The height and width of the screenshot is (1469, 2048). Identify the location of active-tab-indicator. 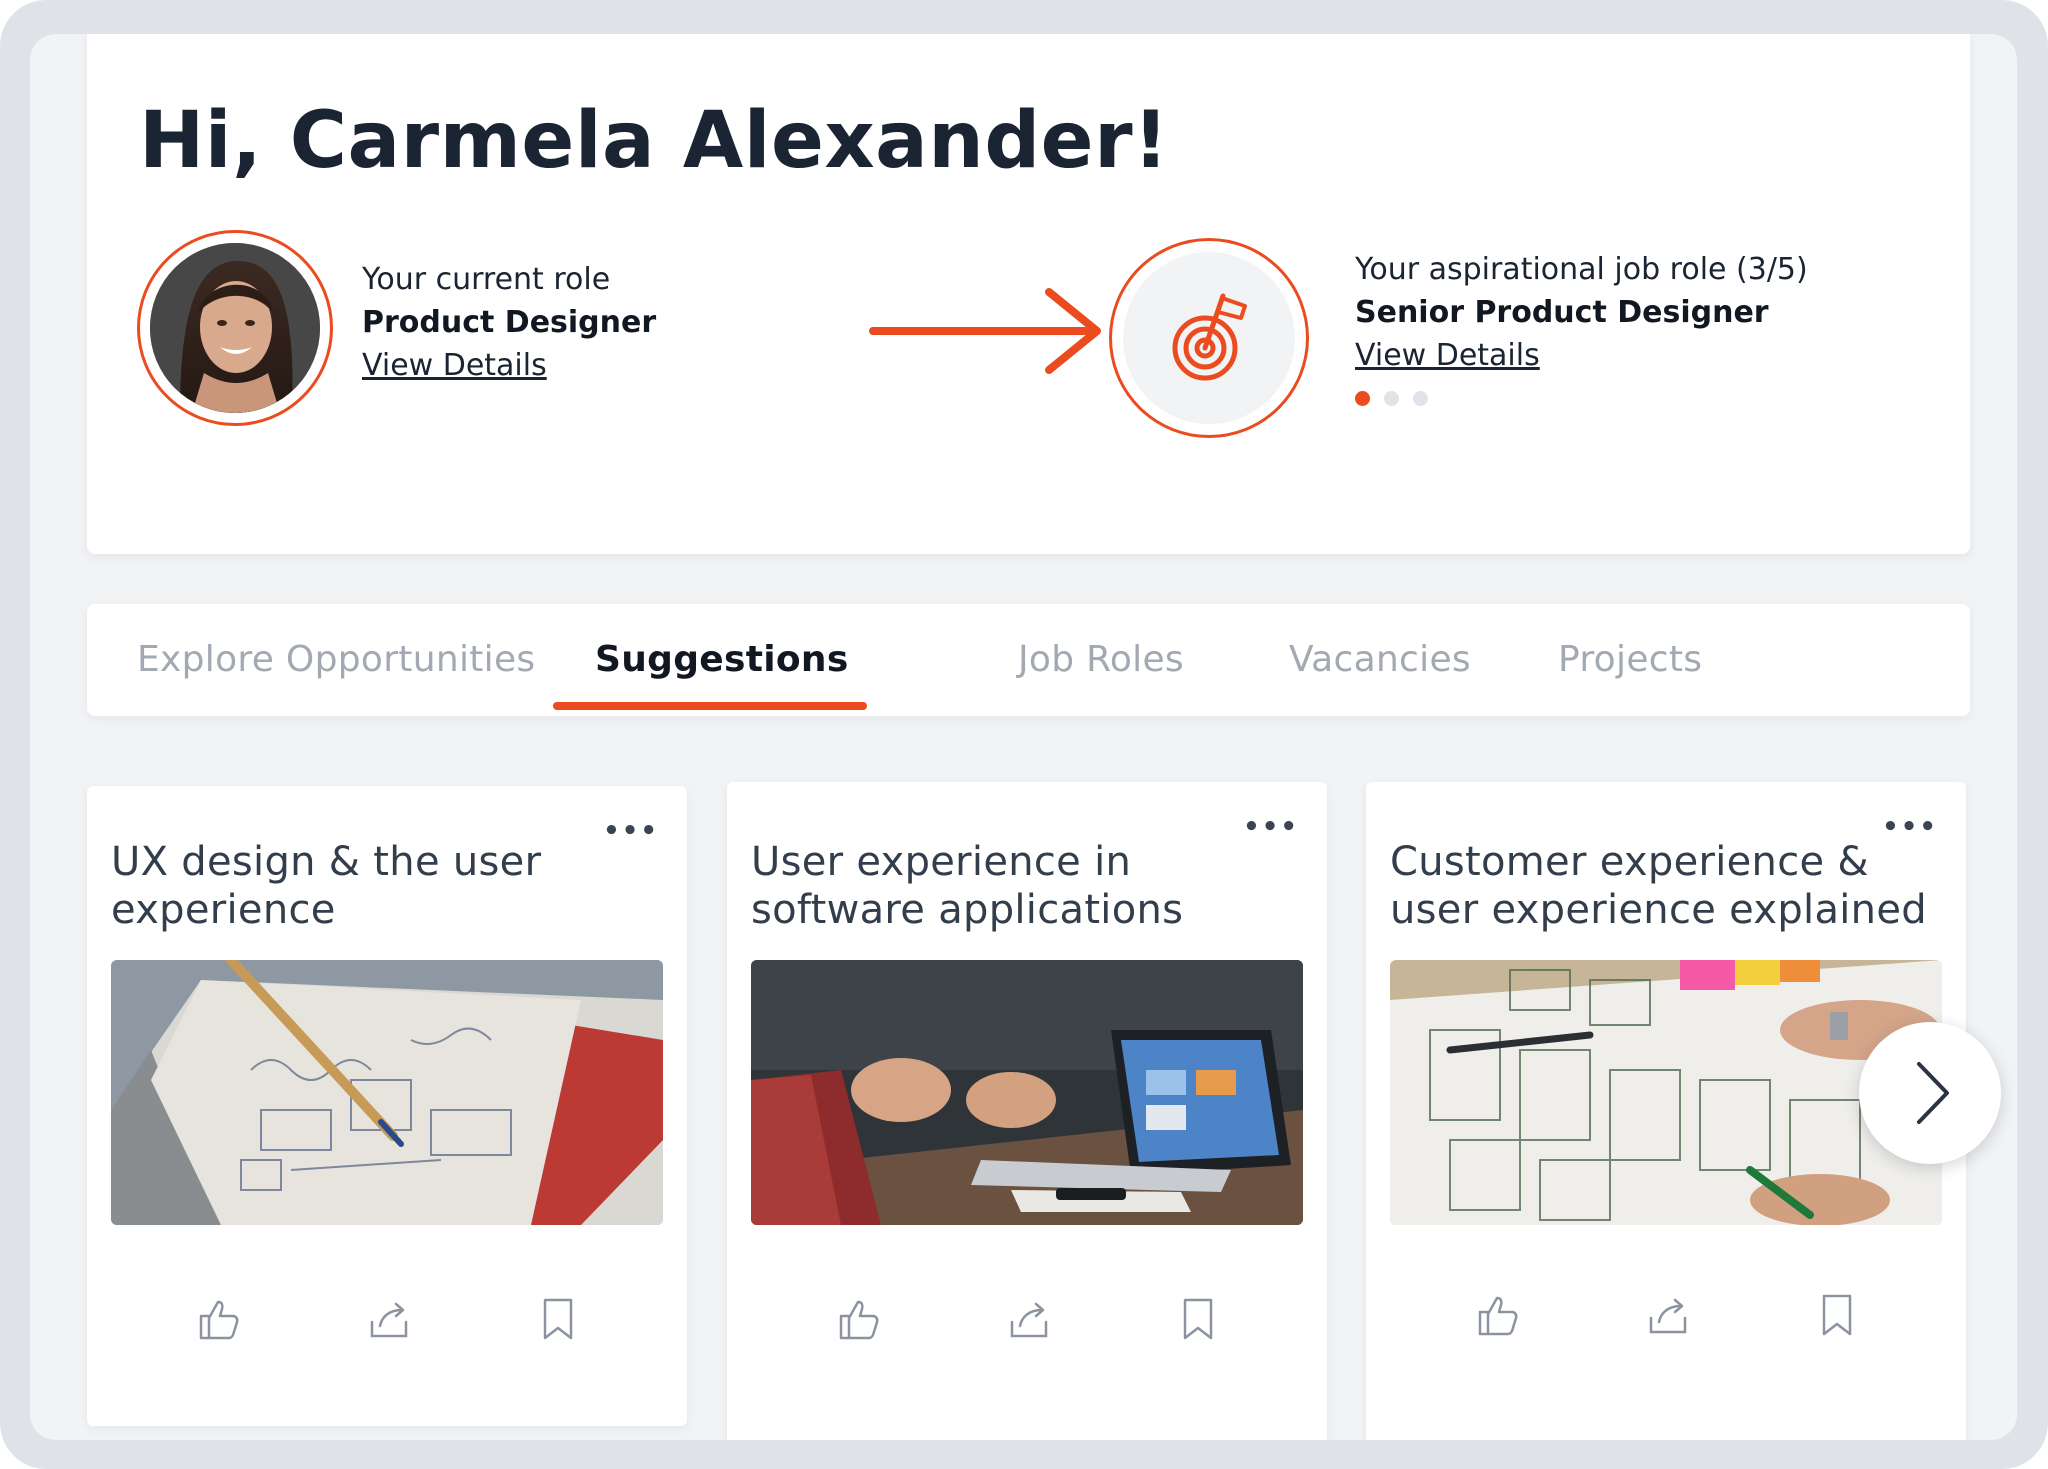
(710, 706).